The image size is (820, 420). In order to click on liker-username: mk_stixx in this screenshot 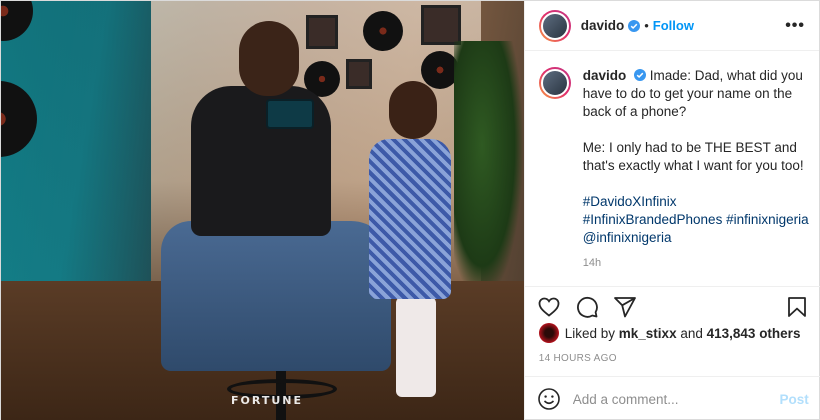, I will do `click(648, 333)`.